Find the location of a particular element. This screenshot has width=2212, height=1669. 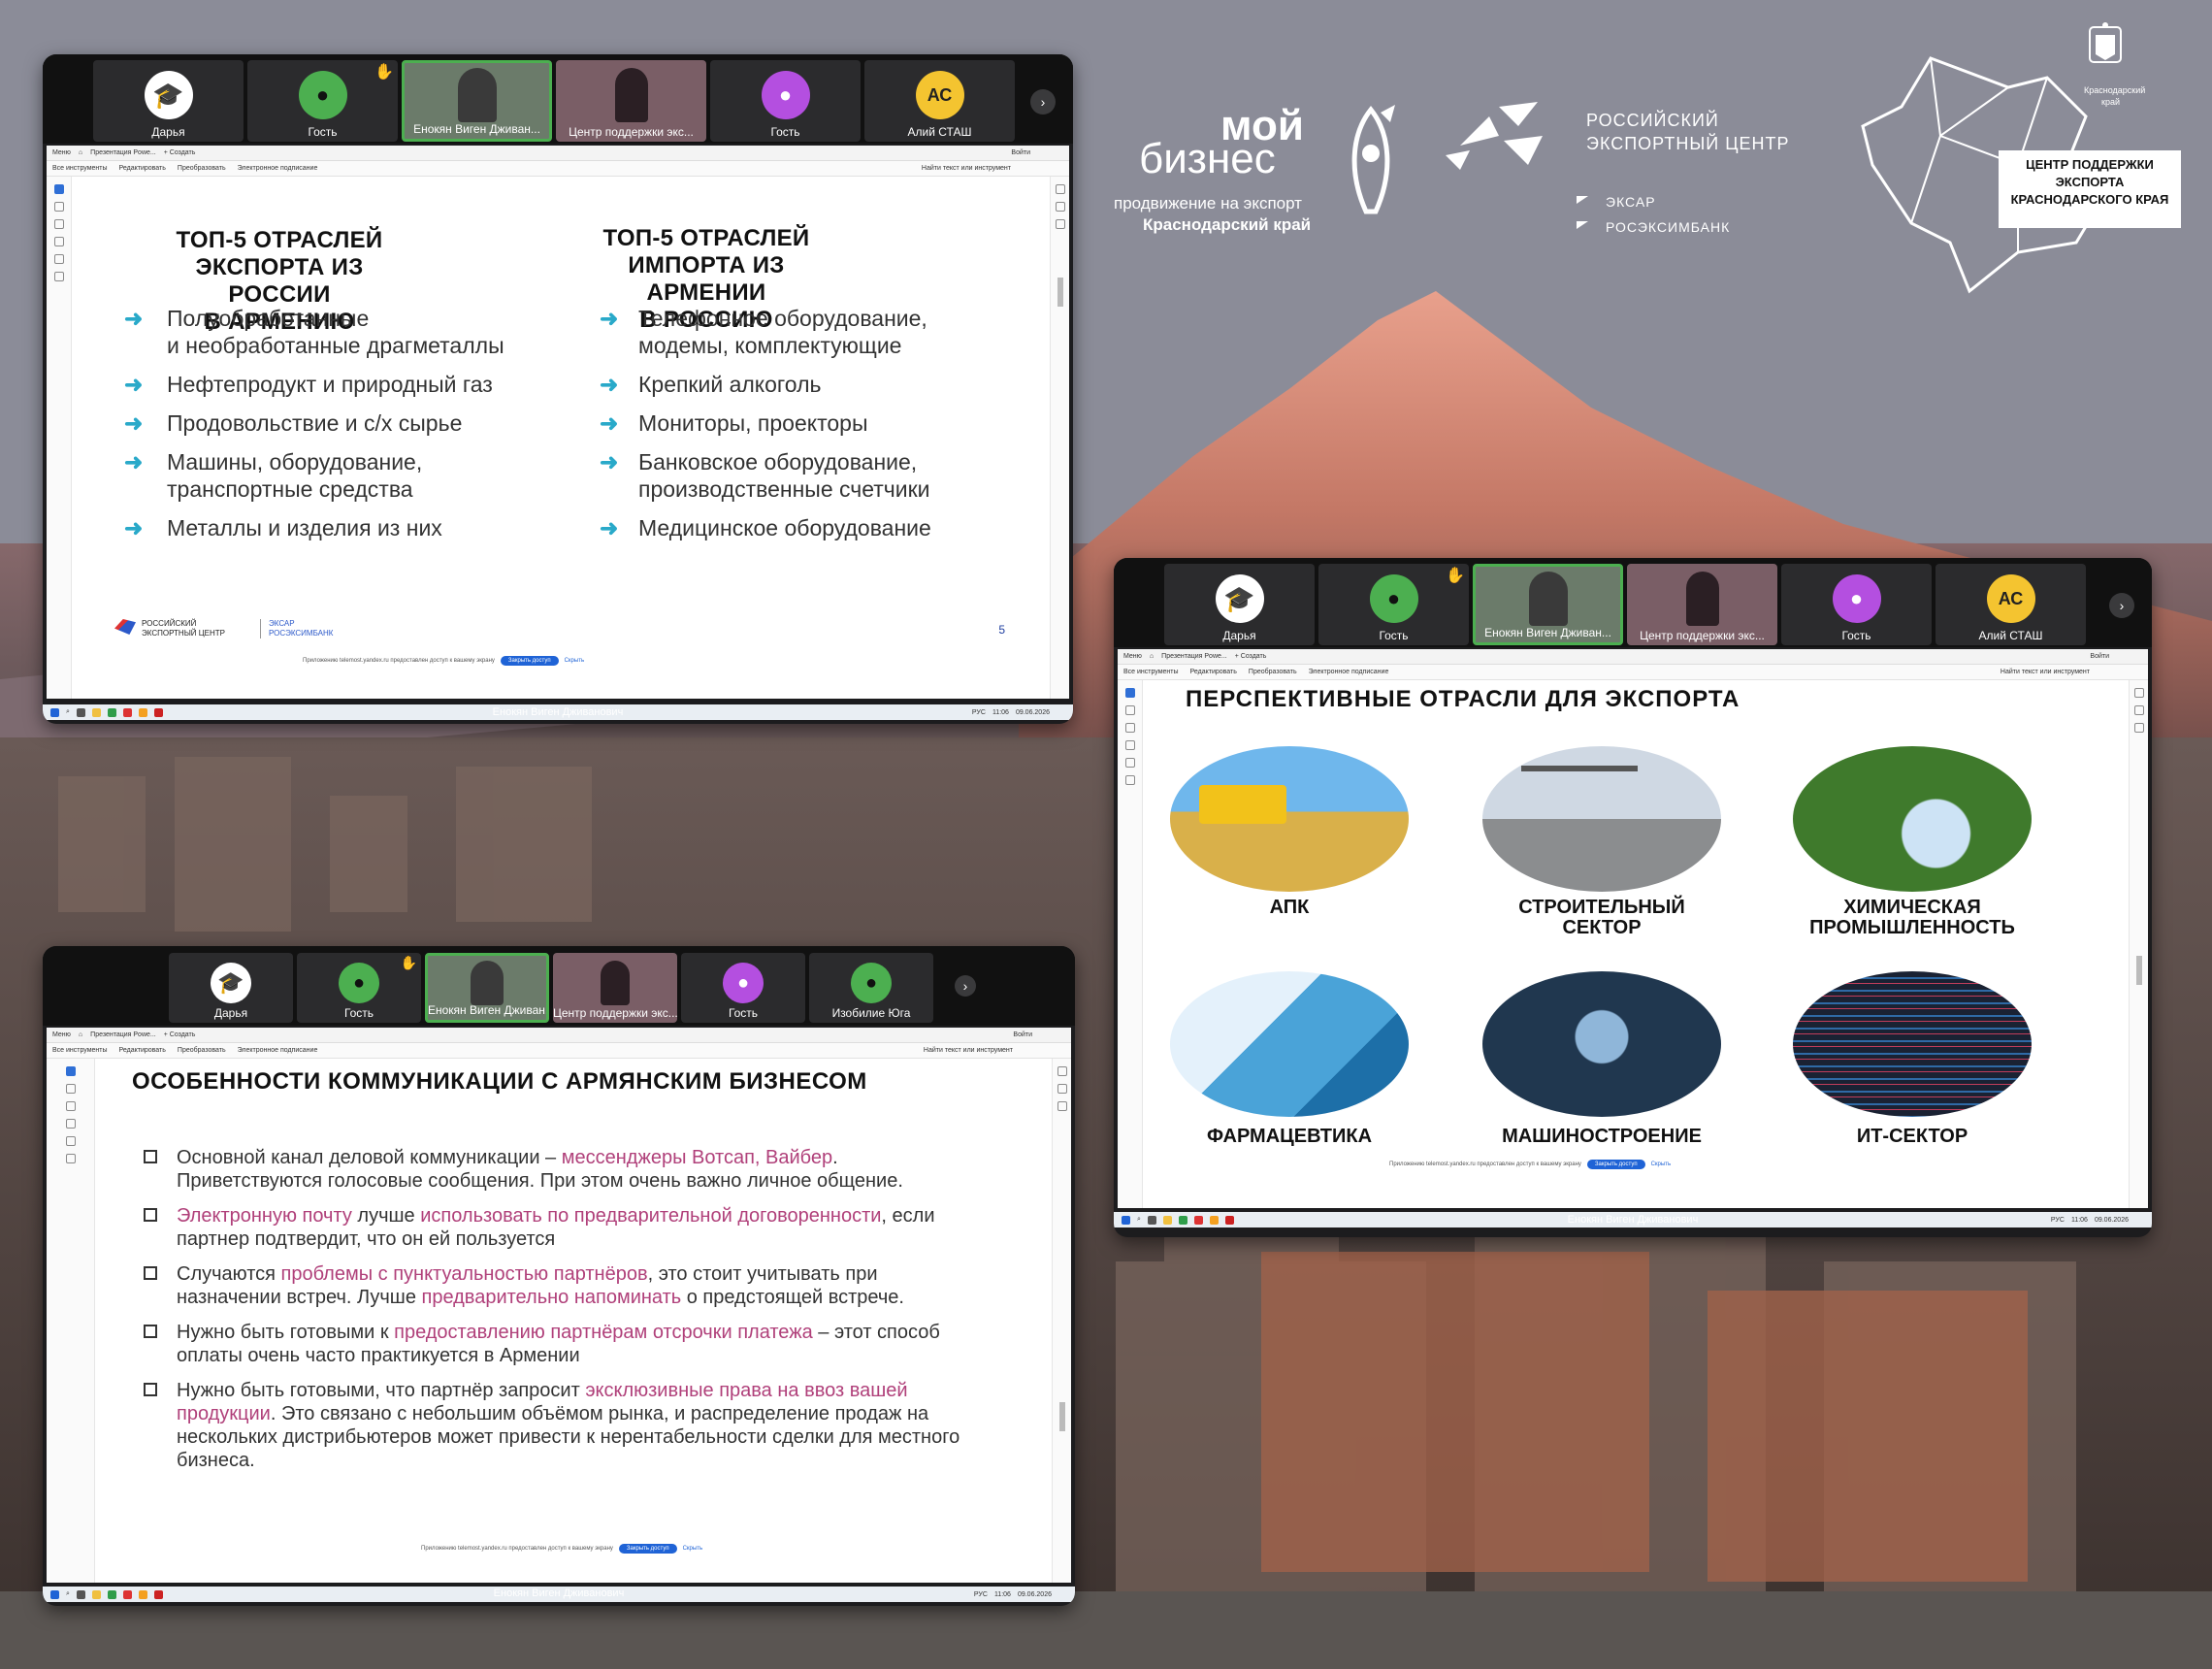

checkbox-bullet-icon is located at coordinates (150, 1157).